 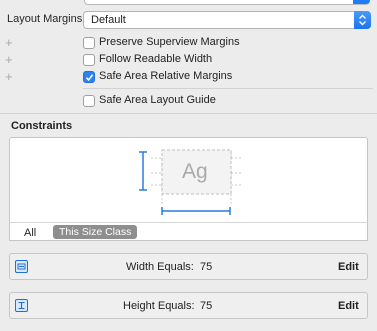 I want to click on width-constraint-indicator, so click(x=196, y=211).